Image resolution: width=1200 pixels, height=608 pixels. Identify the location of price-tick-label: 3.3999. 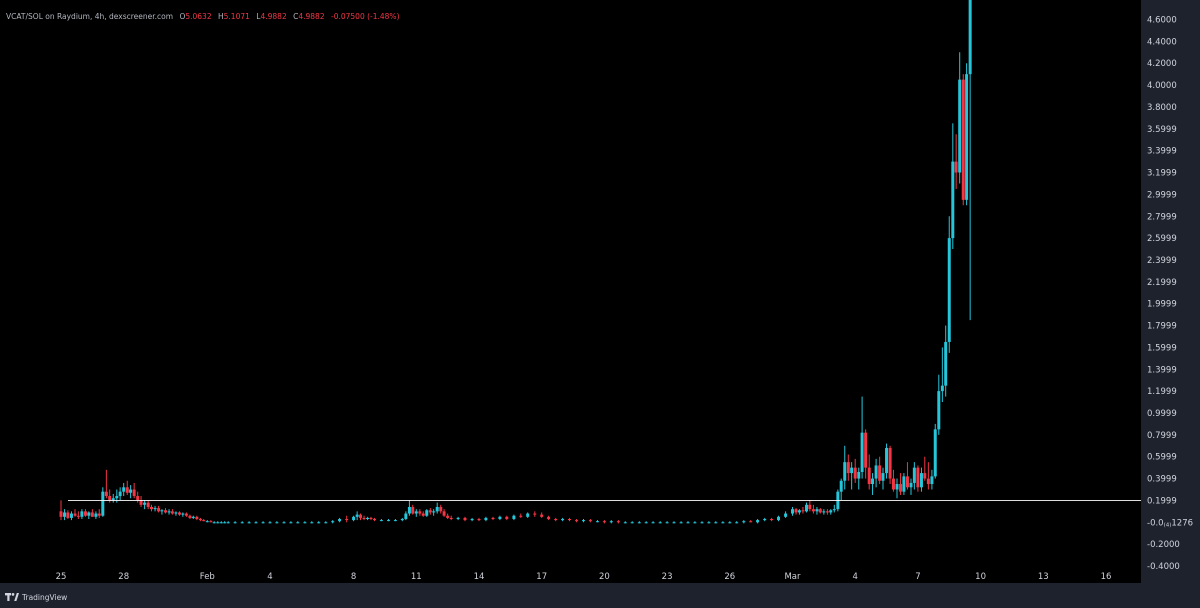
(1162, 152).